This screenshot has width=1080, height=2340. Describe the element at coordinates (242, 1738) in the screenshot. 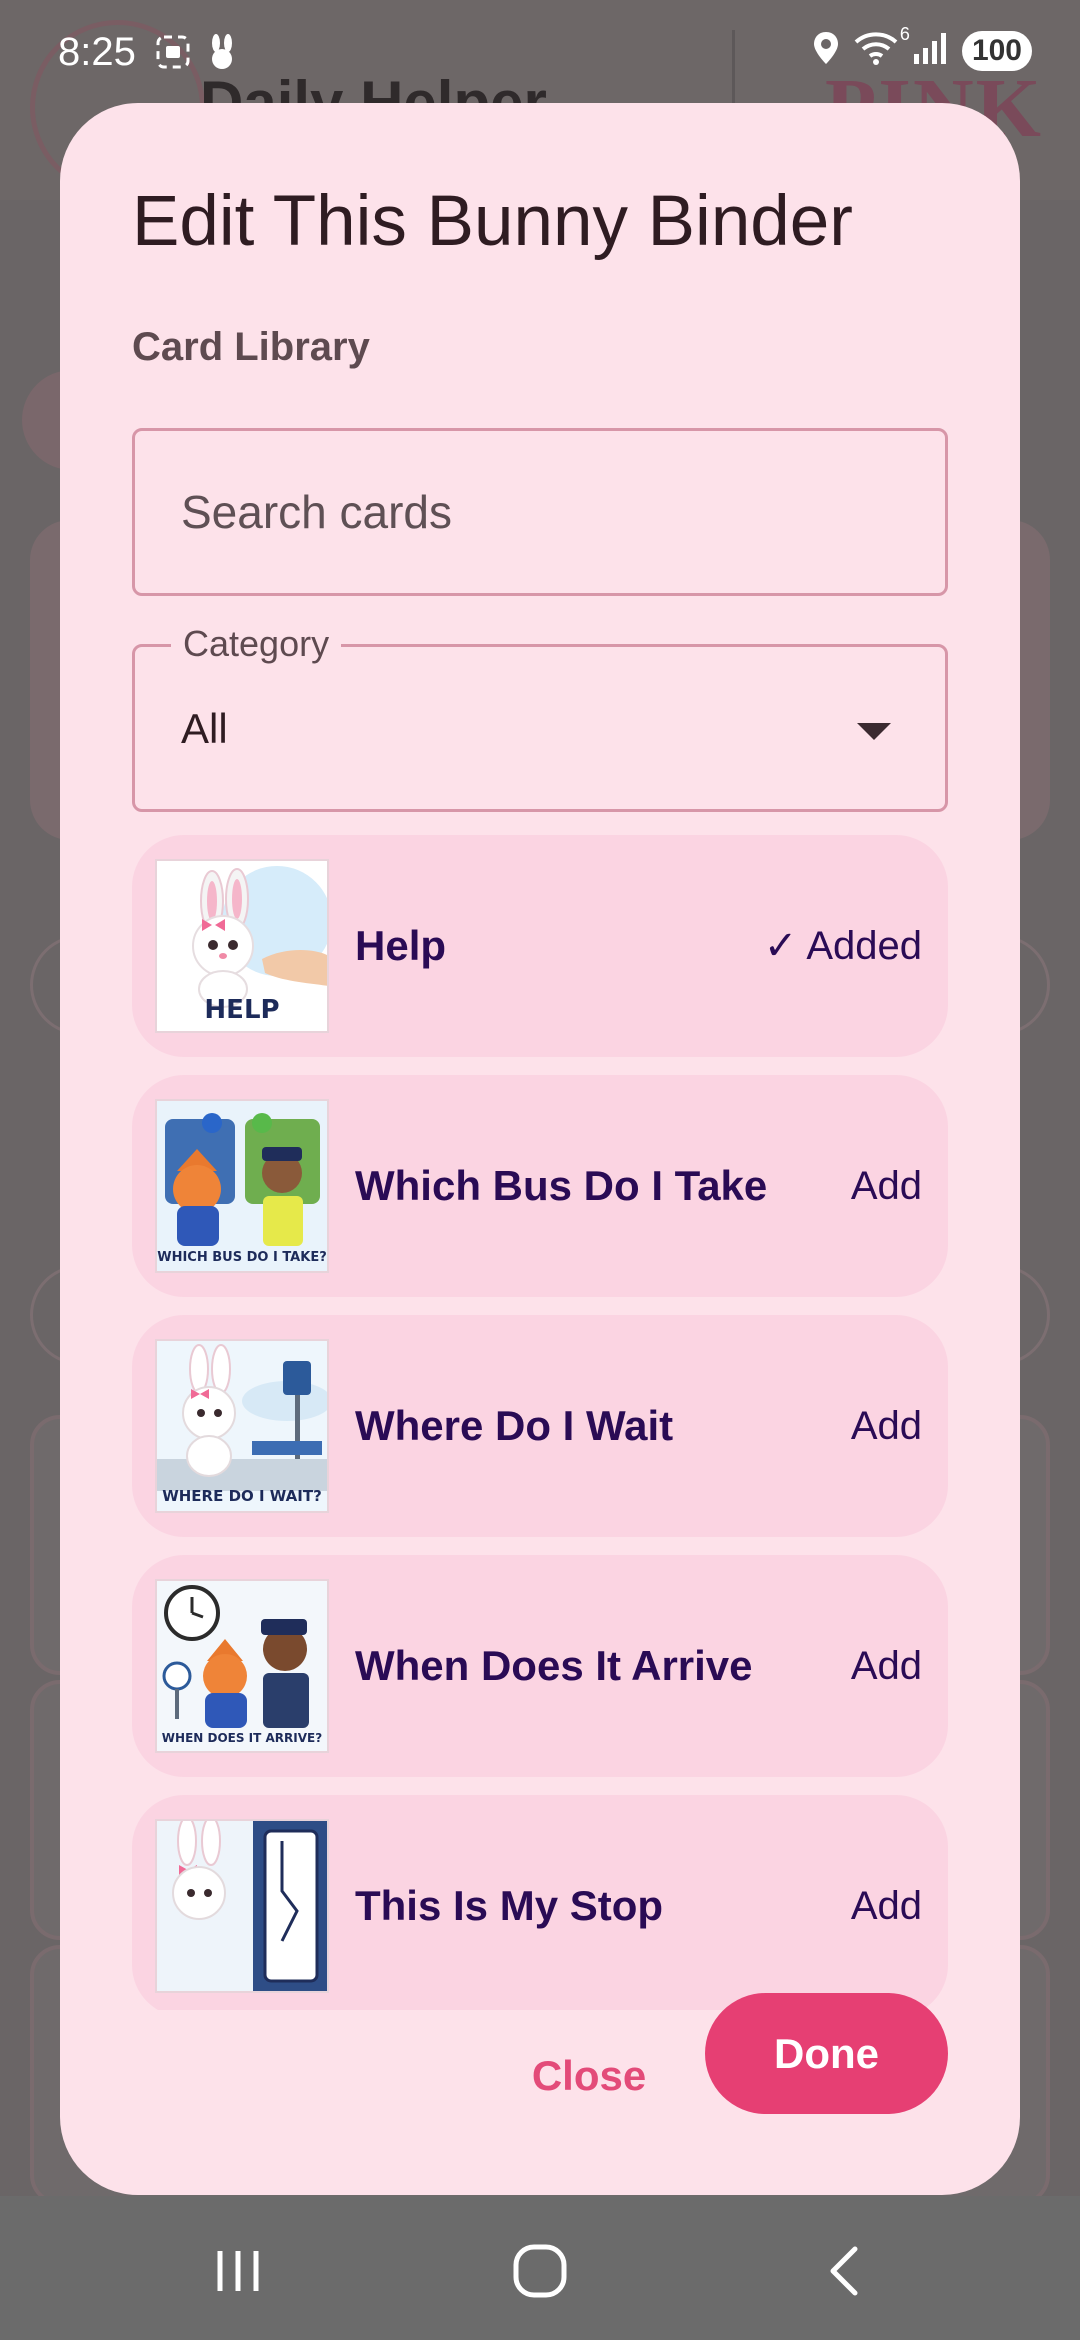

I see `thumb-caption: WHEN DOES IT ARRIVE?` at that location.